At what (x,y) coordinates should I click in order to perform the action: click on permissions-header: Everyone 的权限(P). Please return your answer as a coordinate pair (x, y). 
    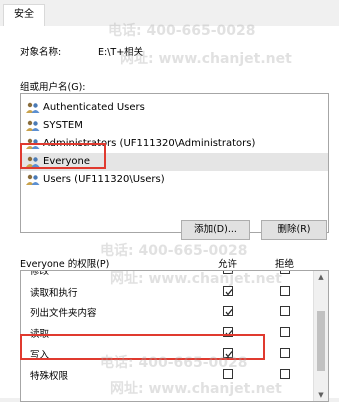
    Looking at the image, I should click on (65, 264).